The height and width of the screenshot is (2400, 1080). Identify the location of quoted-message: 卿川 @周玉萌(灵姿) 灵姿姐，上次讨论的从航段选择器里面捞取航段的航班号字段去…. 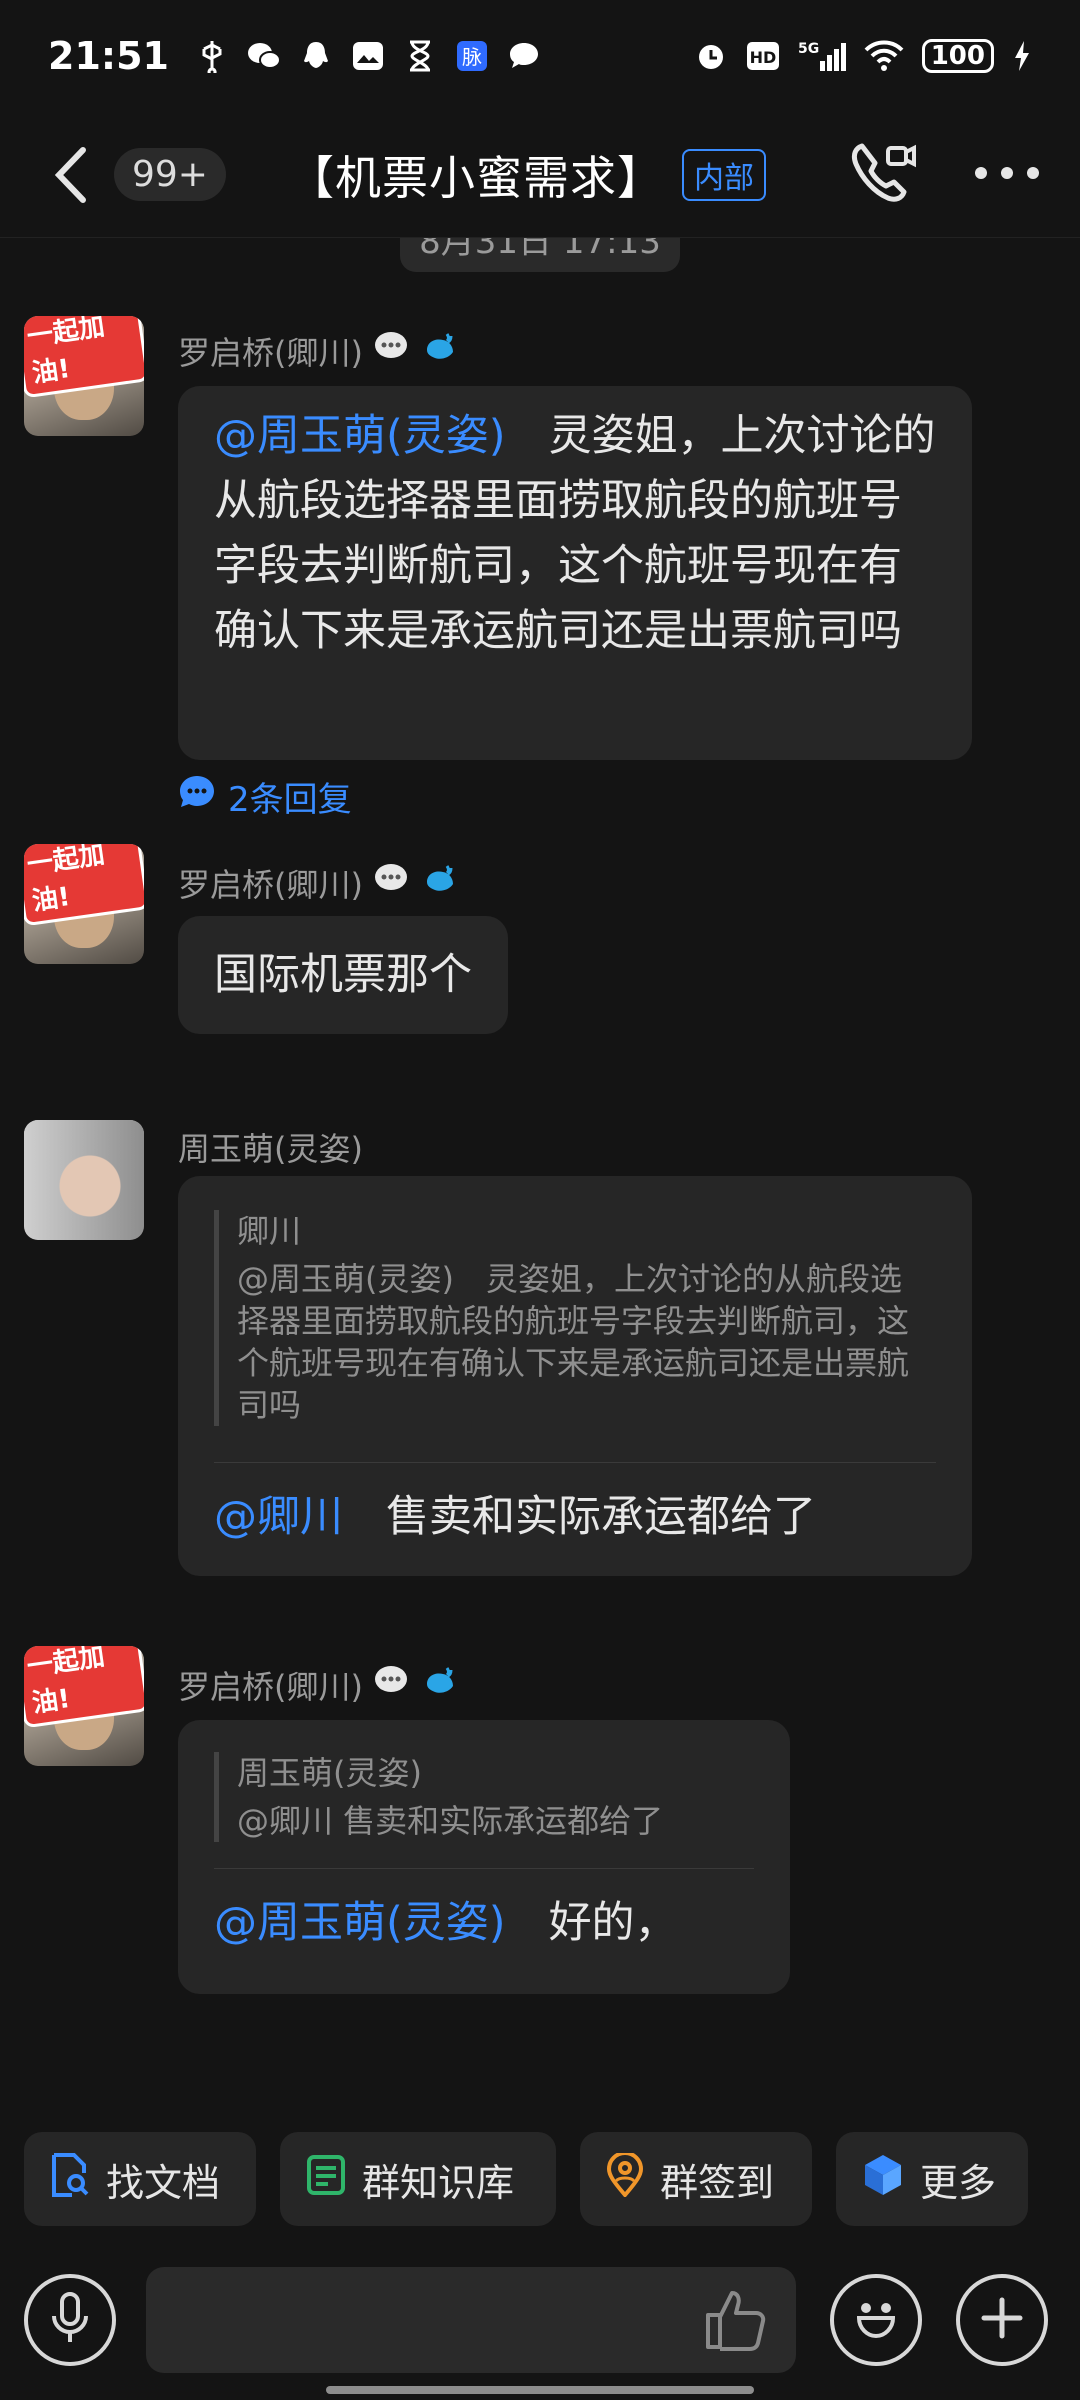
(564, 1318).